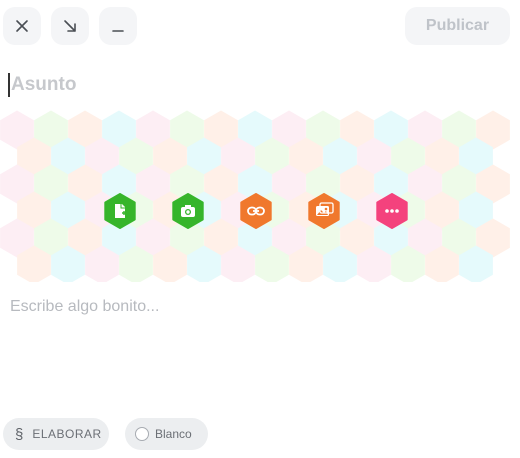  I want to click on blanco-toggle: Blanco, so click(166, 434).